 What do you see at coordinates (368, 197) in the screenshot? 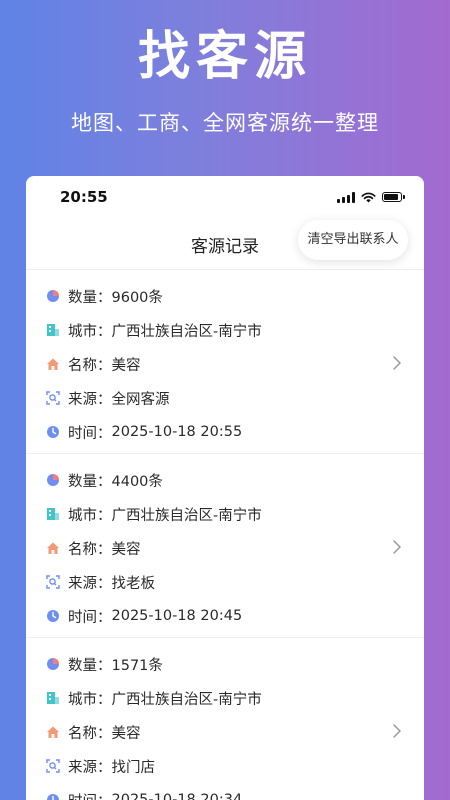
I see `wifi-icon` at bounding box center [368, 197].